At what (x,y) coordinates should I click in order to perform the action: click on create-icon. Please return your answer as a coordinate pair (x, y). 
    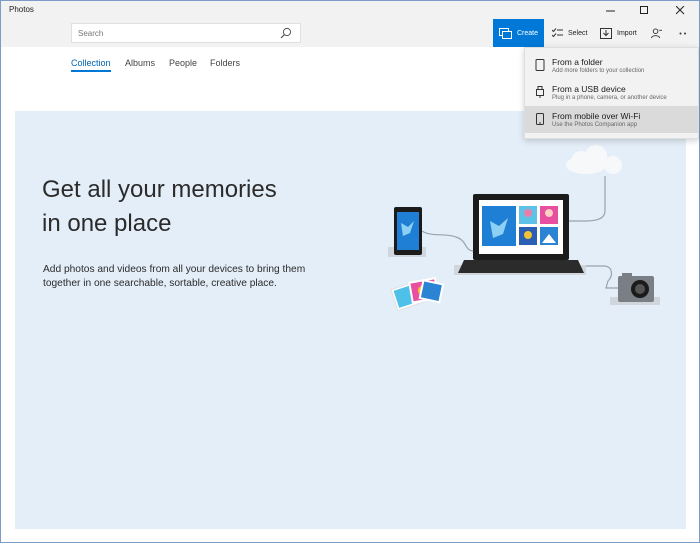
    Looking at the image, I should click on (505, 33).